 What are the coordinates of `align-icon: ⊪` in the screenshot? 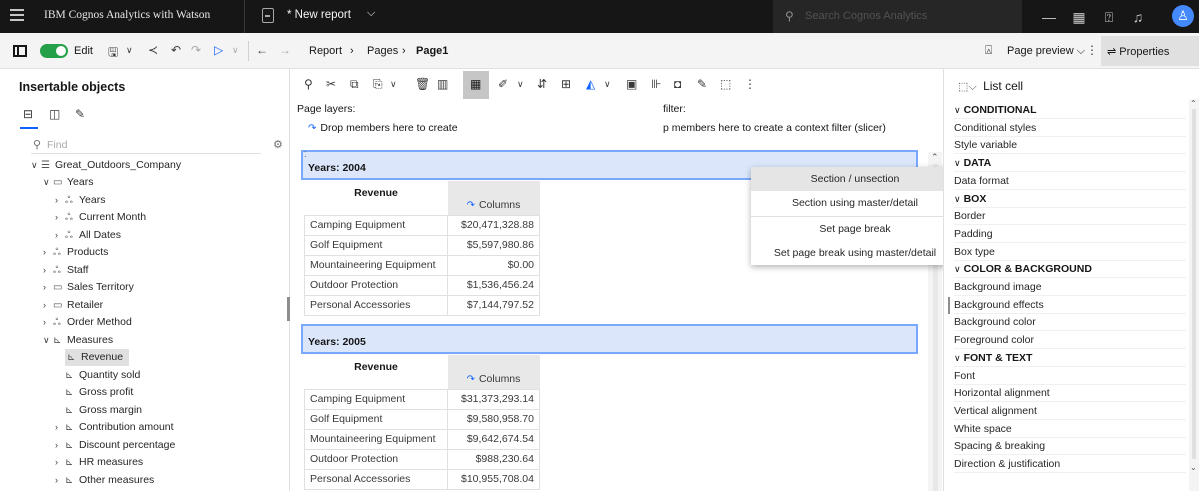 It's located at (656, 84).